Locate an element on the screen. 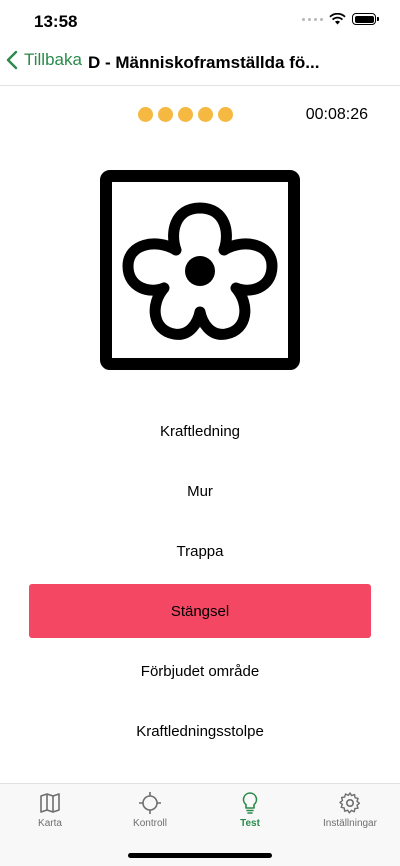  status-time: 13:58 is located at coordinates (56, 21).